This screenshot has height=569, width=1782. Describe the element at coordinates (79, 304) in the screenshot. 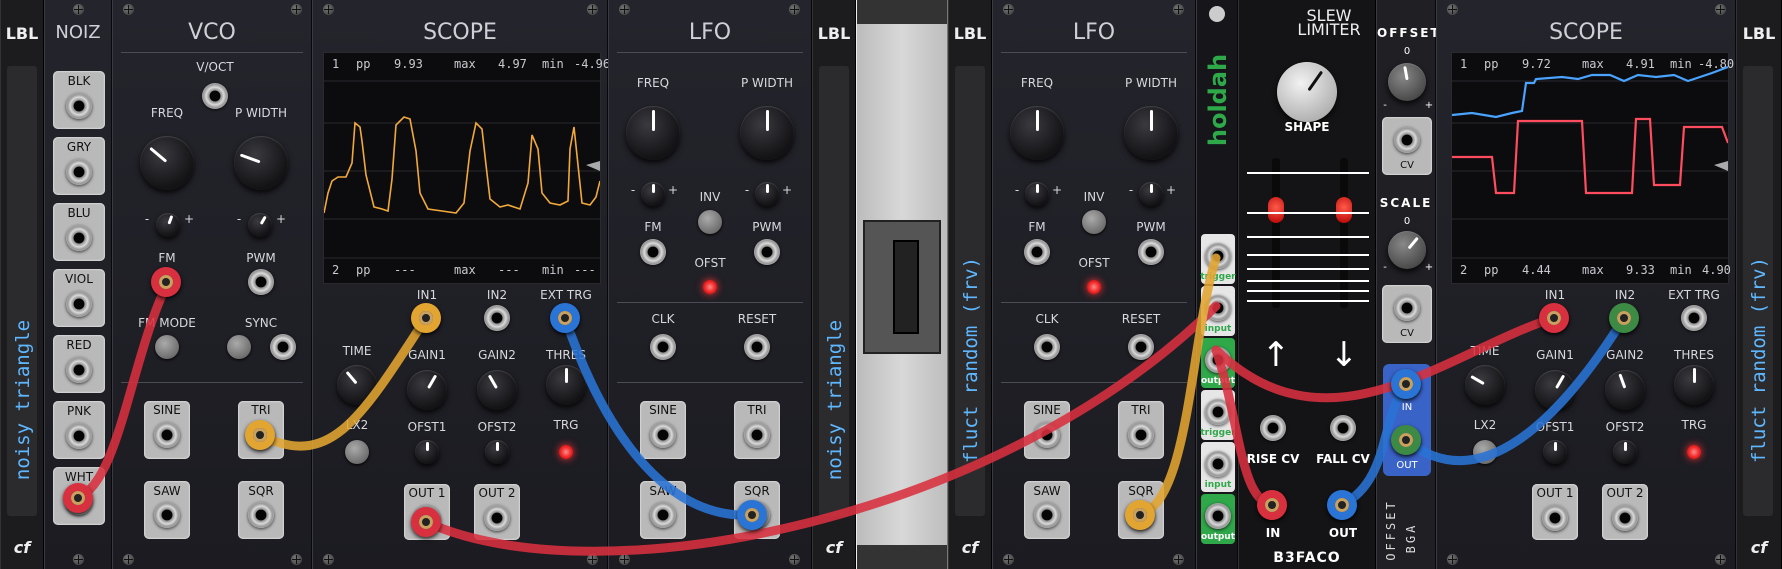

I see `noise-output-jack-viol` at that location.